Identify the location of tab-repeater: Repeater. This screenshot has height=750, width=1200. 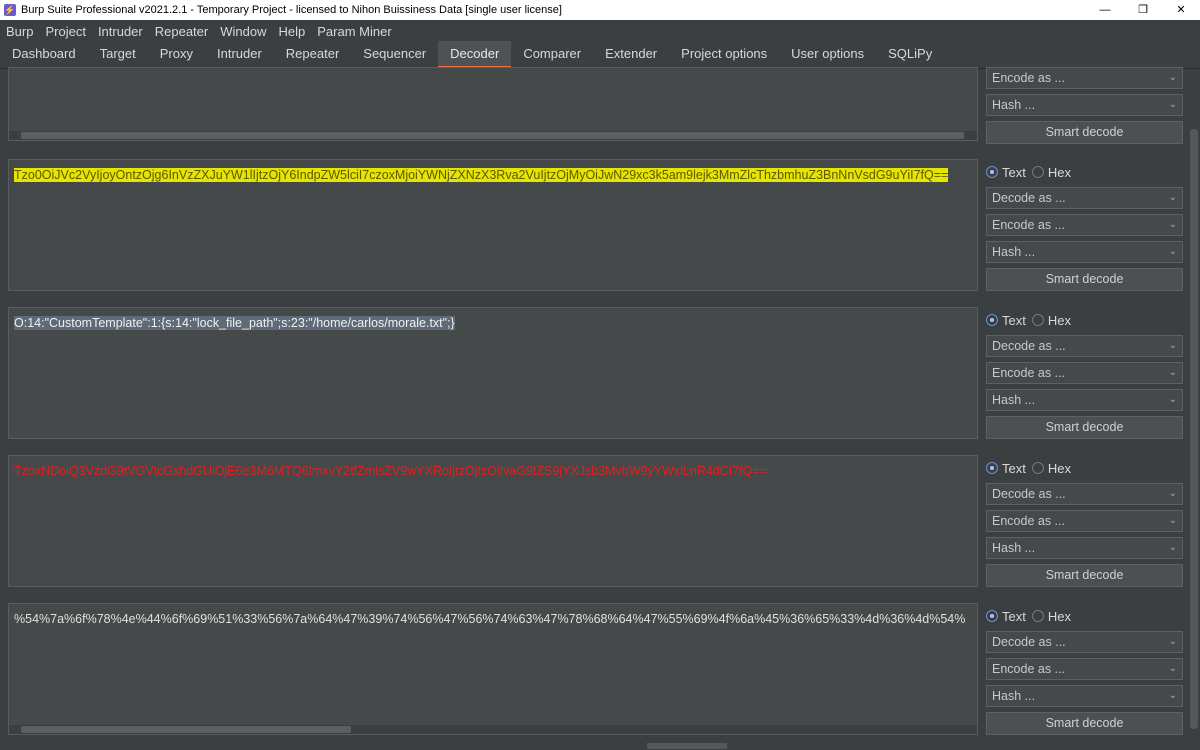
(312, 54).